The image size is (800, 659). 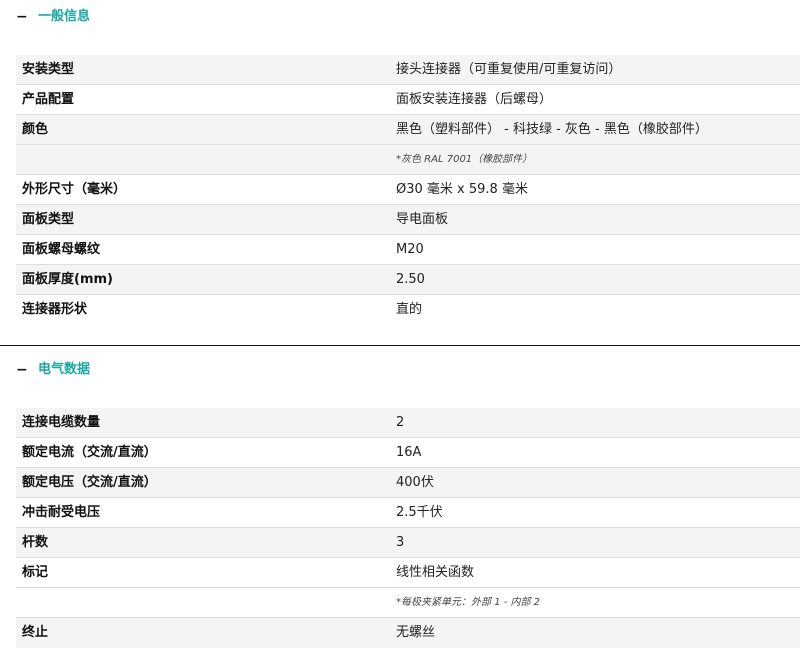 I want to click on row-value: 2, so click(x=400, y=422).